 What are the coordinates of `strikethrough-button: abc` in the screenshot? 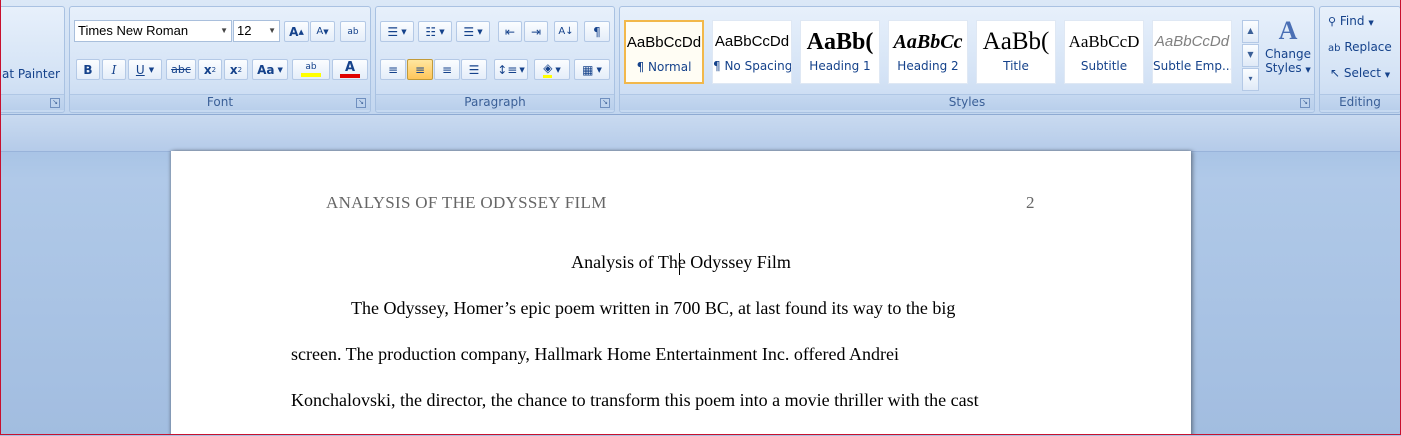 It's located at (181, 69).